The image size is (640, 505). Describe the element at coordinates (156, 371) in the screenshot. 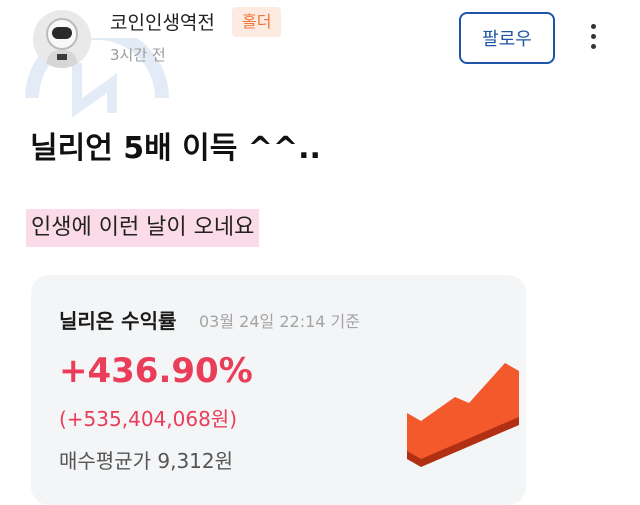

I see `return-percentage: +436.90%` at that location.